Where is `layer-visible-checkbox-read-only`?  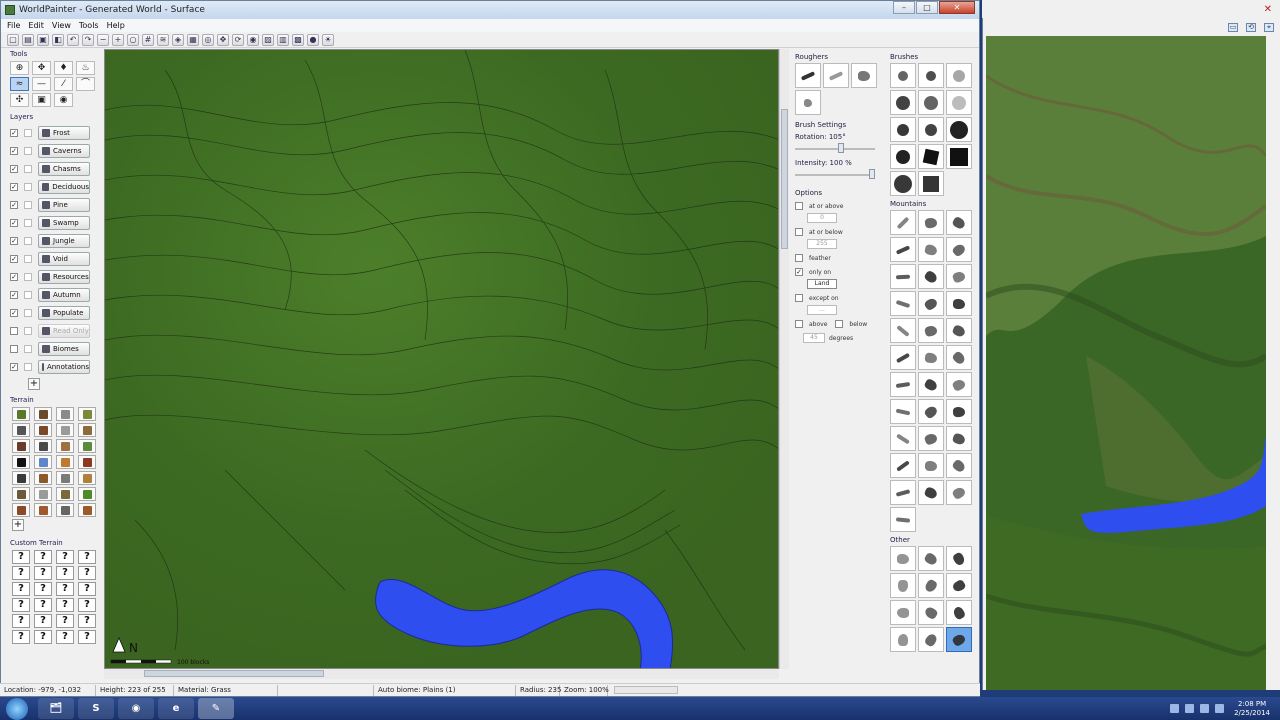
layer-visible-checkbox-read-only is located at coordinates (14, 331).